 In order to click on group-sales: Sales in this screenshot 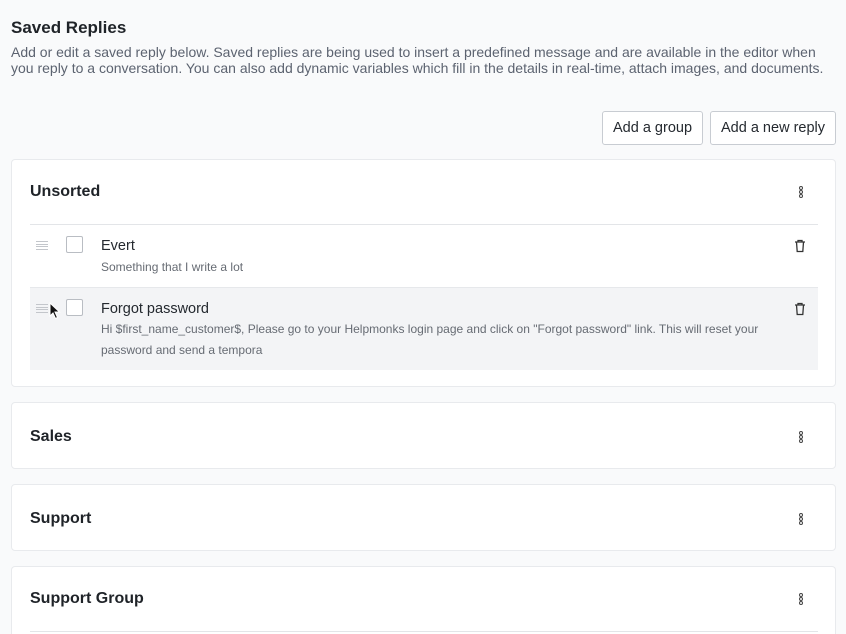, I will do `click(423, 435)`.